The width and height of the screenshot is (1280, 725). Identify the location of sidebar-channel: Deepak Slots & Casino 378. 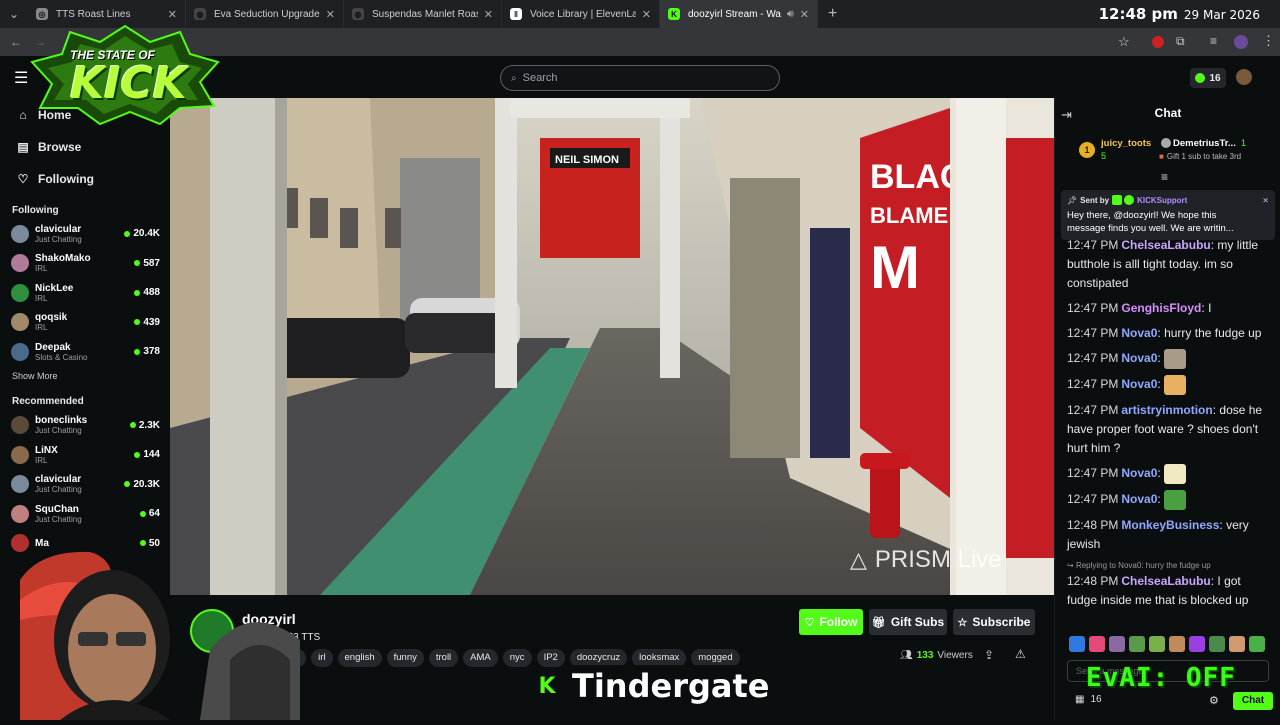
(85, 352).